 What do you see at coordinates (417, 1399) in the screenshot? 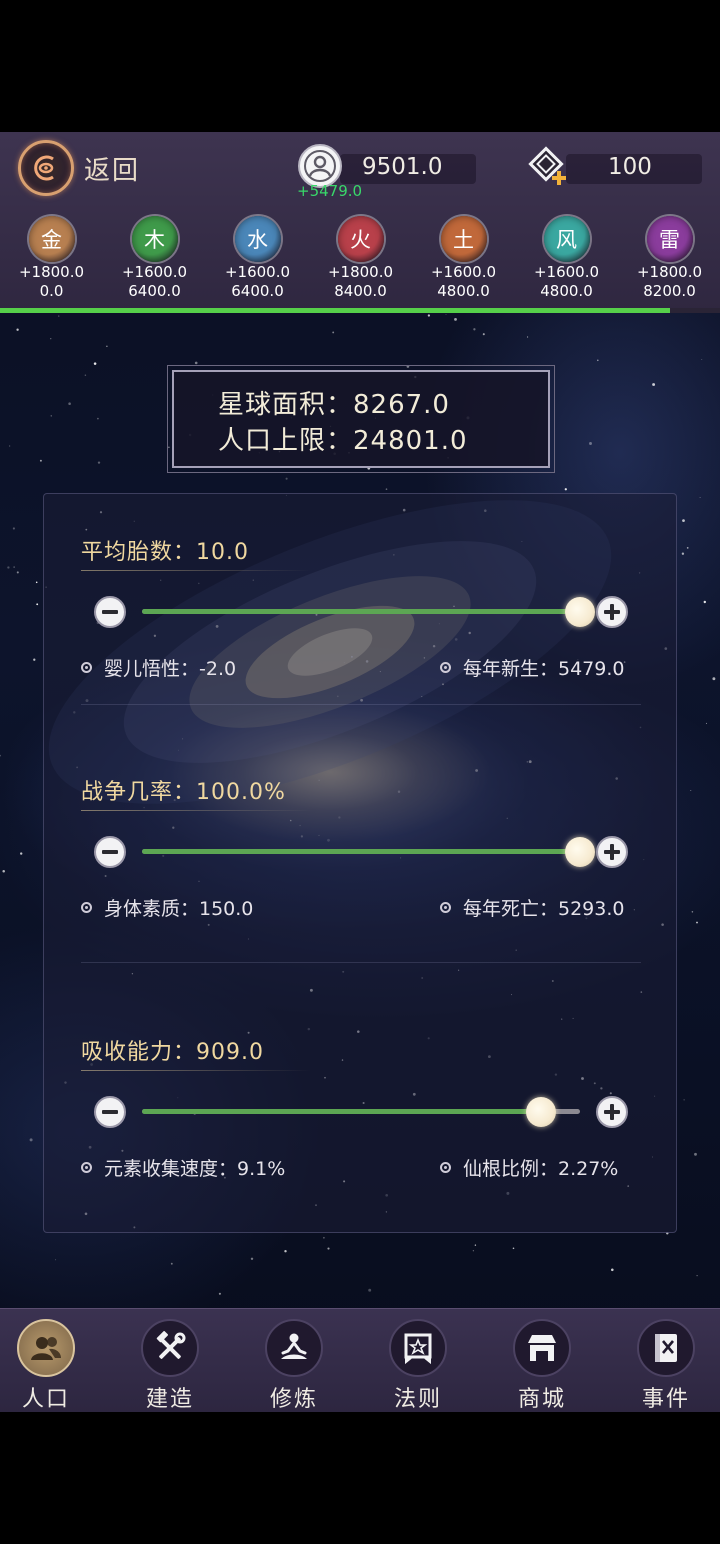
I see `nav-label: 法则` at bounding box center [417, 1399].